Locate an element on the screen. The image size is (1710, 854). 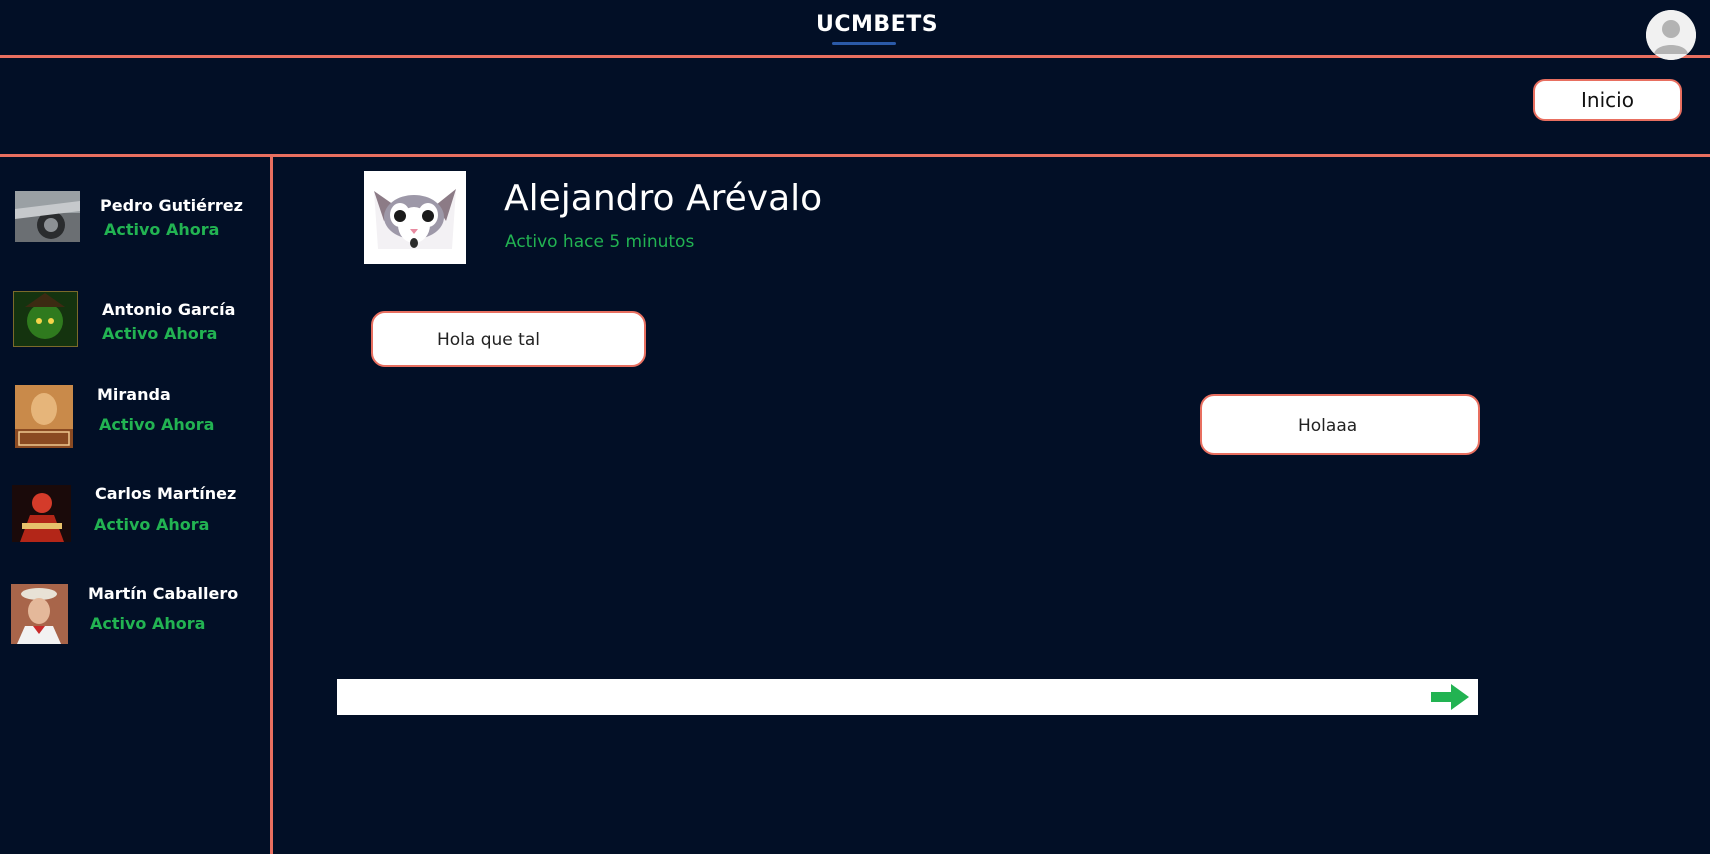
message-sent: Holaaa is located at coordinates (1340, 424).